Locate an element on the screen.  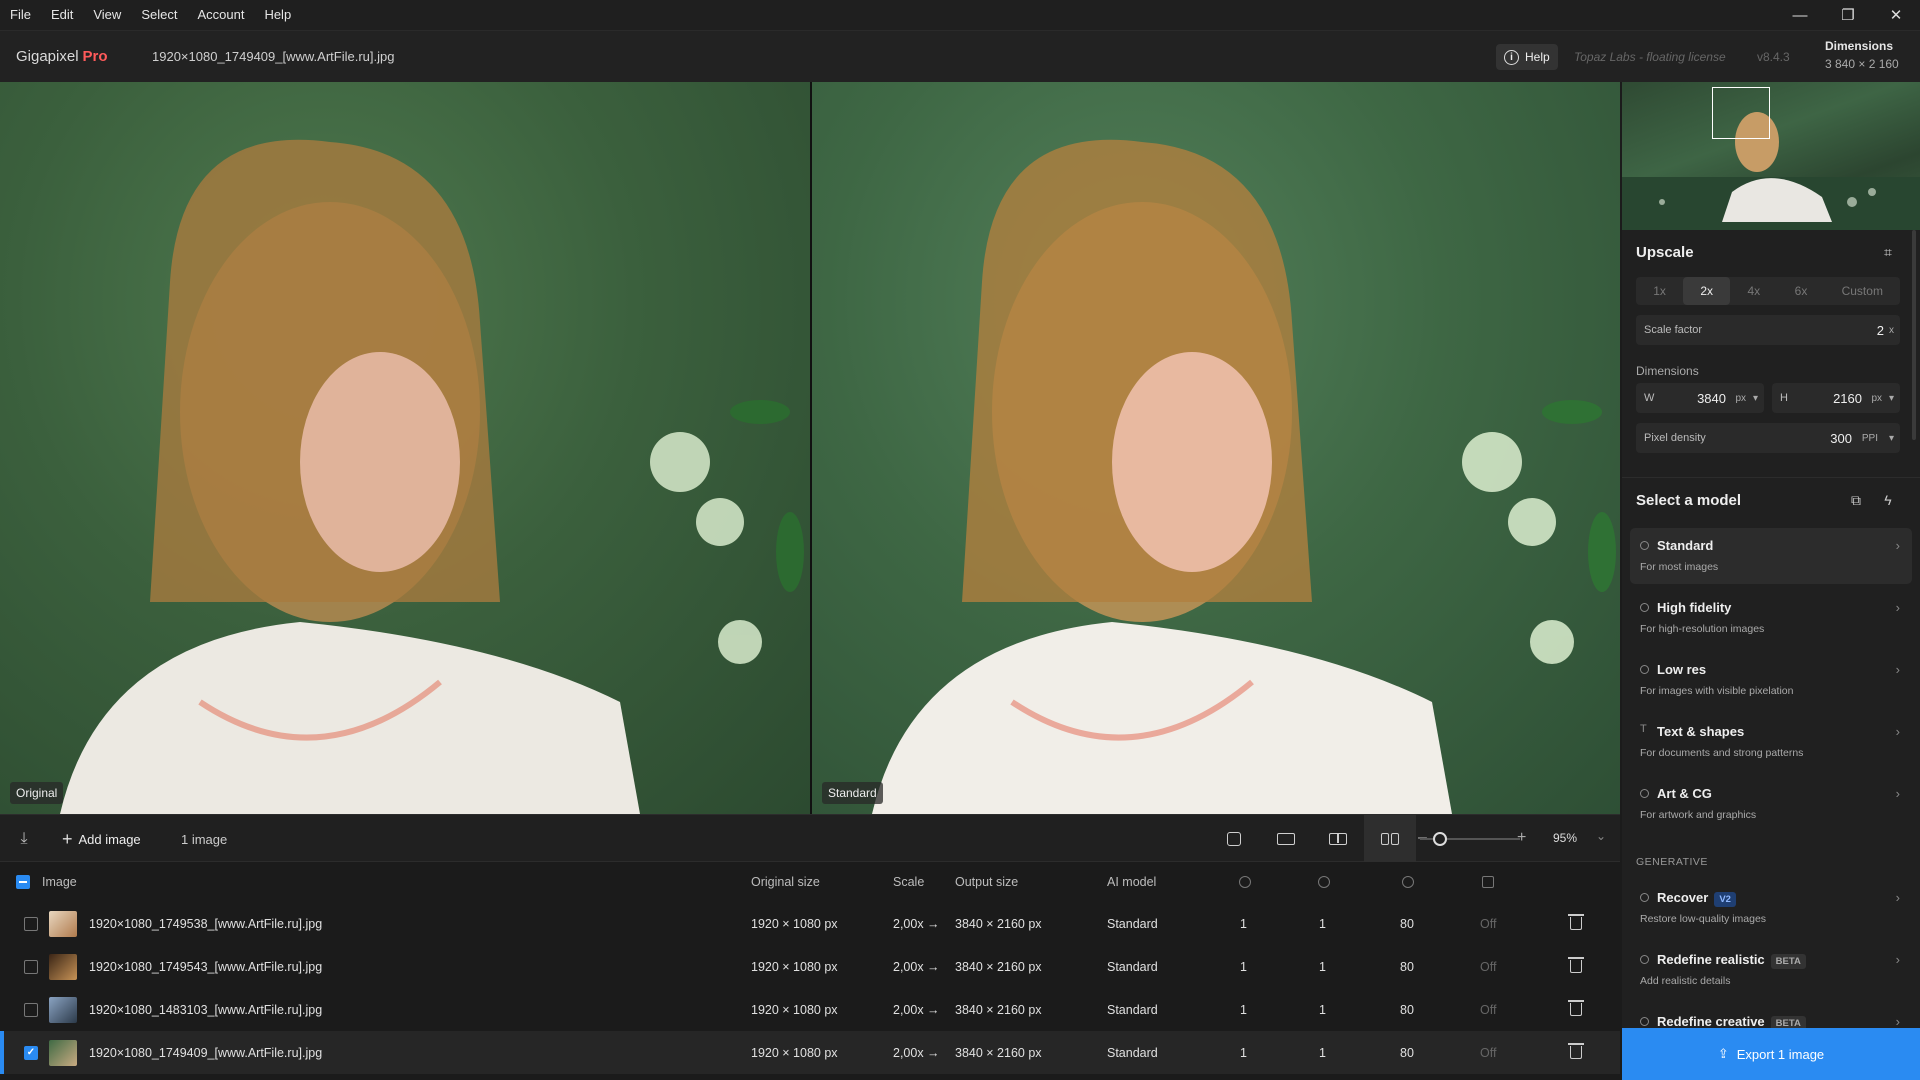
row-ai-model: Standard is located at coordinates (1132, 923).